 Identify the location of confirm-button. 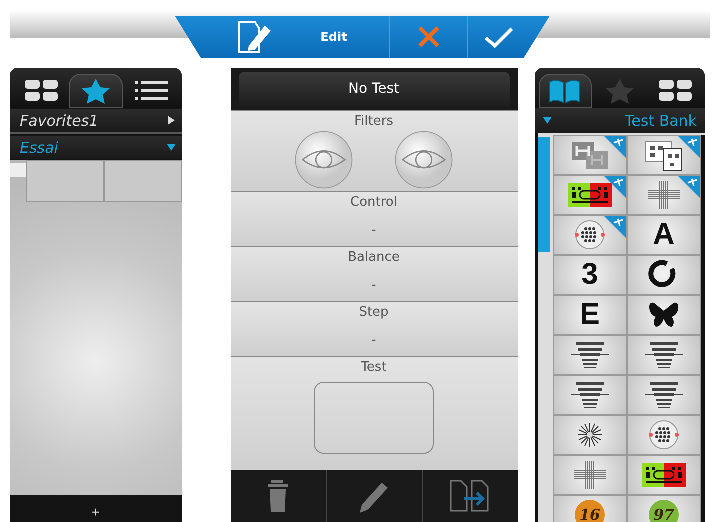
(509, 37).